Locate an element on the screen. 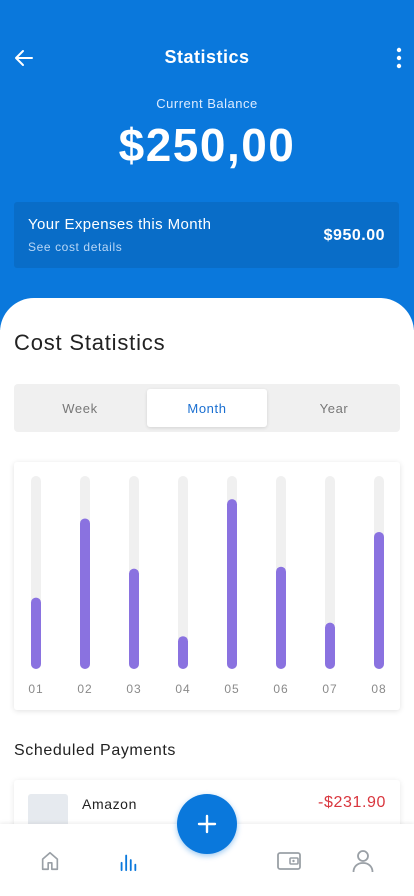 This screenshot has height=896, width=414. tab-month: Month is located at coordinates (207, 408).